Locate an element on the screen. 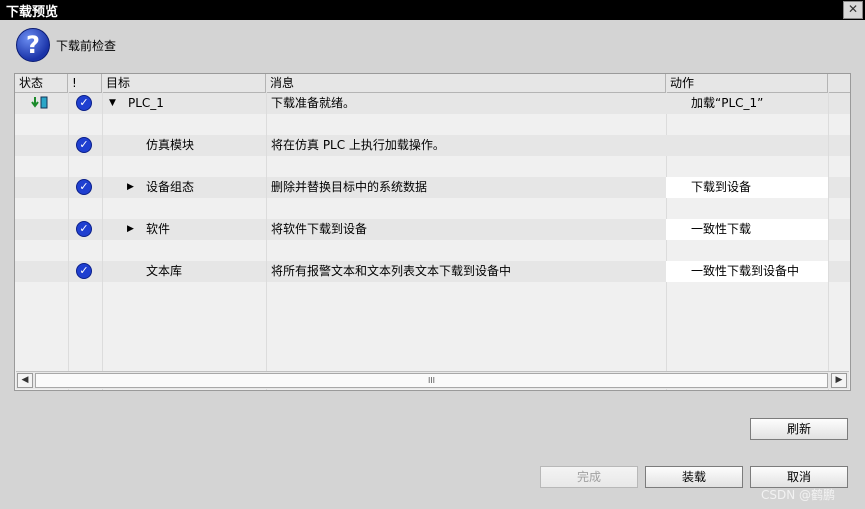 This screenshot has width=865, height=509. scroll-right-button: ▶ is located at coordinates (839, 380).